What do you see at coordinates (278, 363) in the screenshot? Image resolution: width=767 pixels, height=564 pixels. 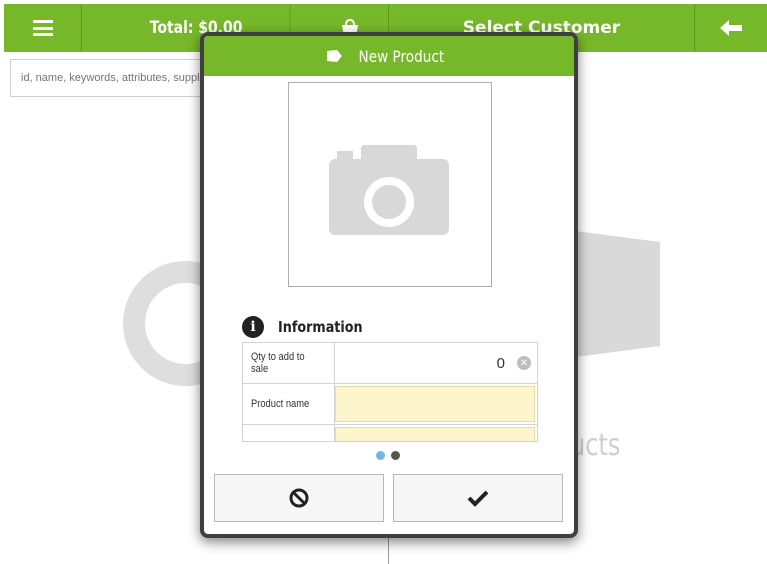 I see `qty-label: Qty to add to sale` at bounding box center [278, 363].